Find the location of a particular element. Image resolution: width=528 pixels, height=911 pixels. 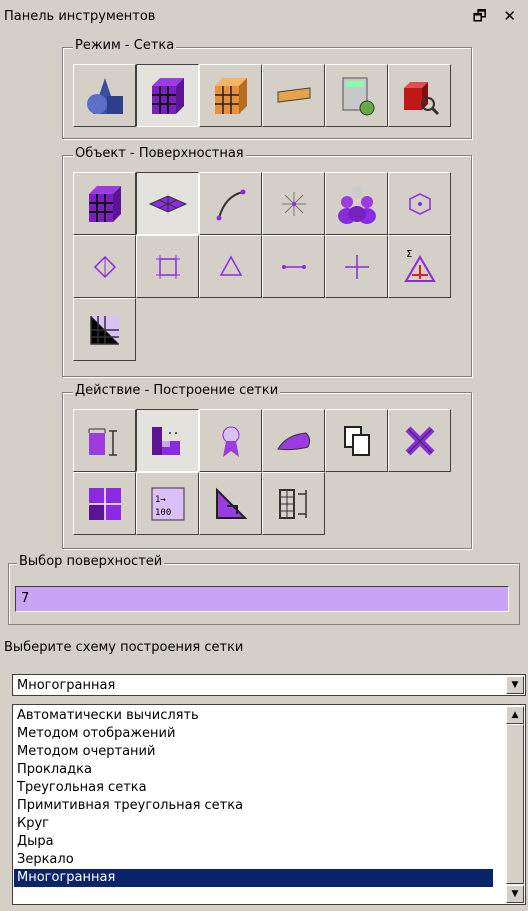

scheme-option: Прокладка is located at coordinates (255, 770).